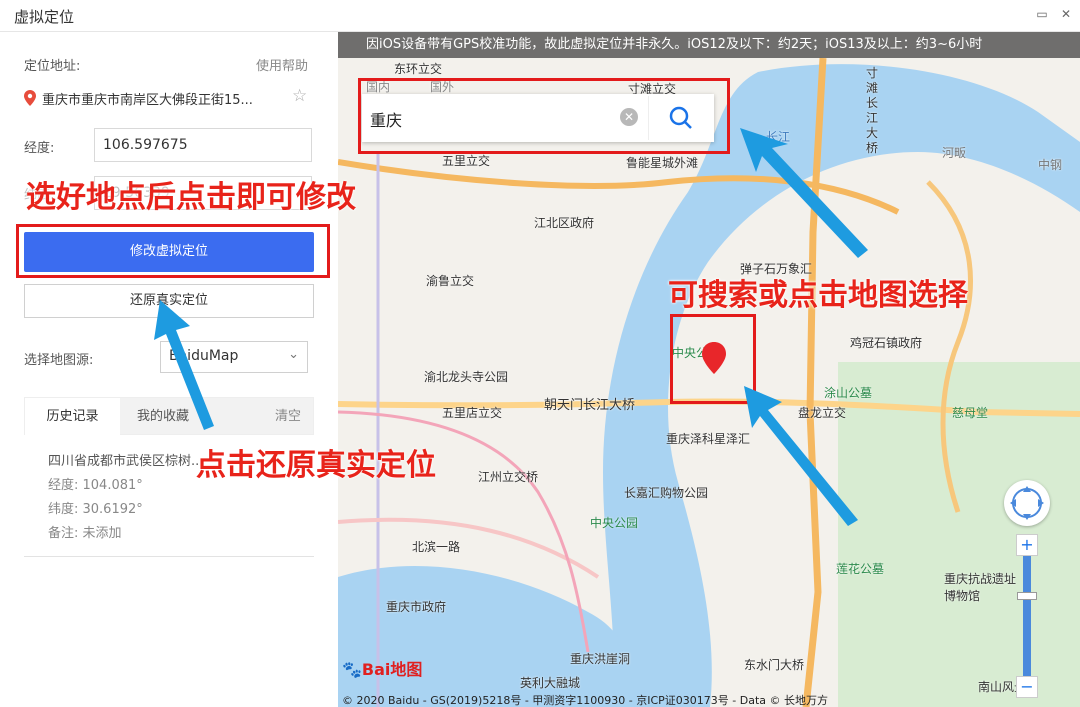 The height and width of the screenshot is (707, 1080). I want to click on annotation-restore-hint: 点击还原真实定位, so click(316, 465).